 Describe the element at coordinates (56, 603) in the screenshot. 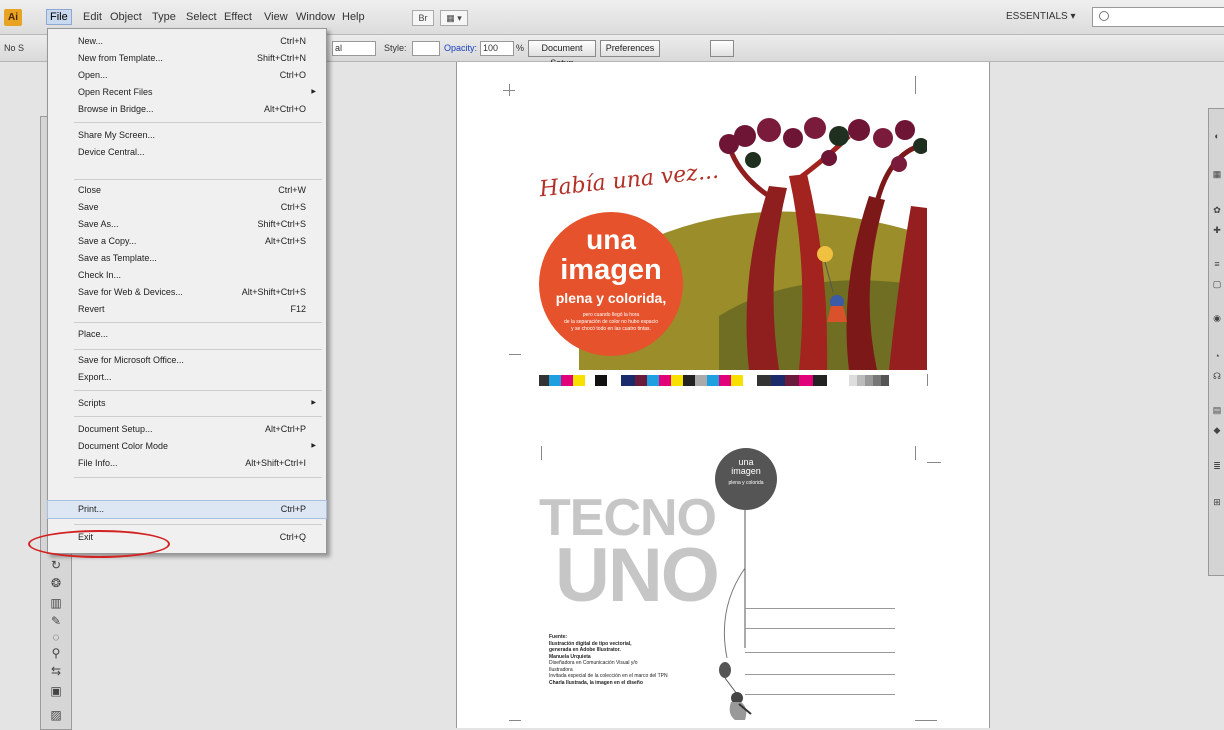

I see `graph-tool-icon: ▥` at that location.